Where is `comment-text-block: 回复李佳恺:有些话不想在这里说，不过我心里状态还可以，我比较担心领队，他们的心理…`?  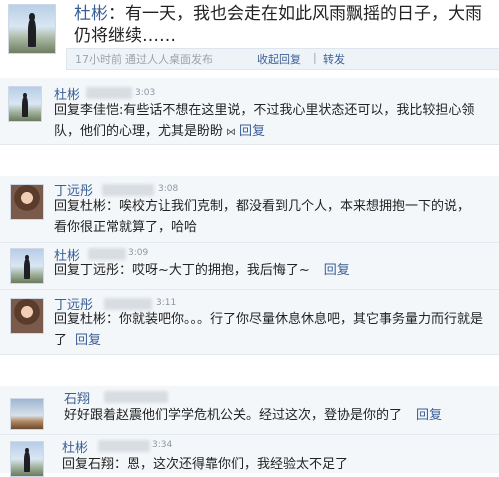 comment-text-block: 回复李佳恺:有些话不想在这里说，不过我心里状态还可以，我比较担心领队，他们的心理… is located at coordinates (274, 121).